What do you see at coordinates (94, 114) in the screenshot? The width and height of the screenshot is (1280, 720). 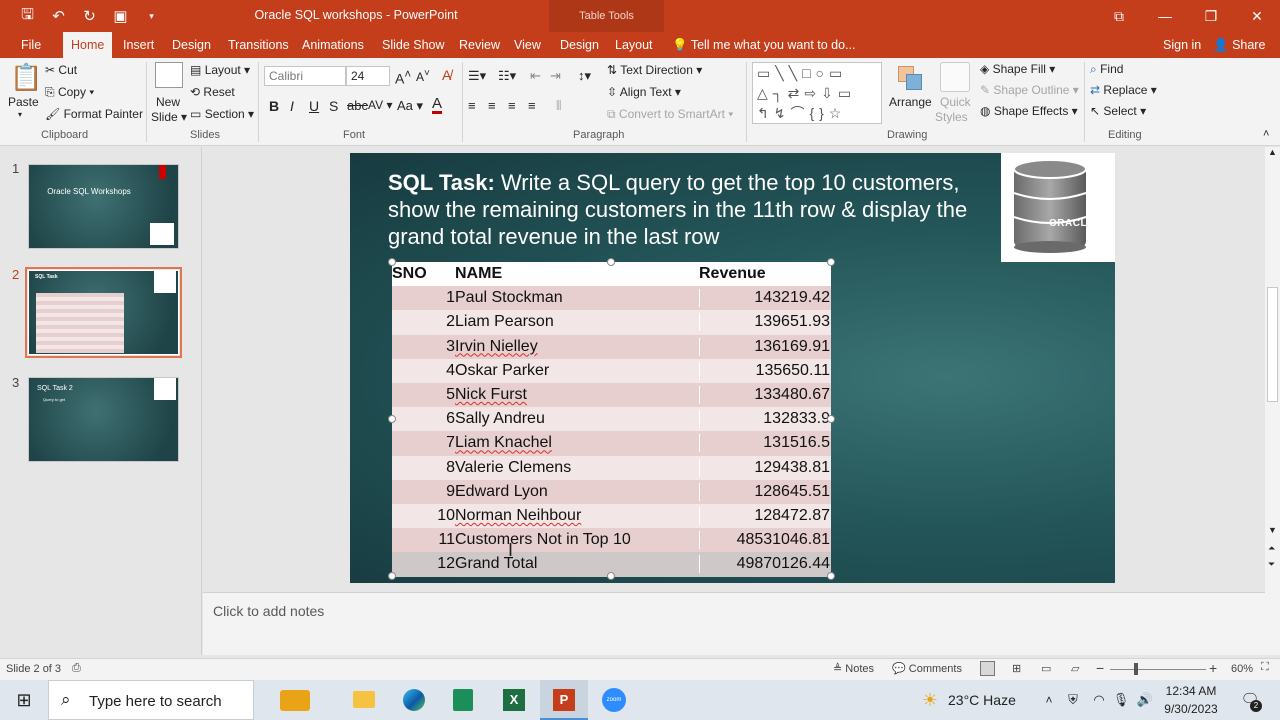 I see `format-painter-button: 🖌 Format Painter` at bounding box center [94, 114].